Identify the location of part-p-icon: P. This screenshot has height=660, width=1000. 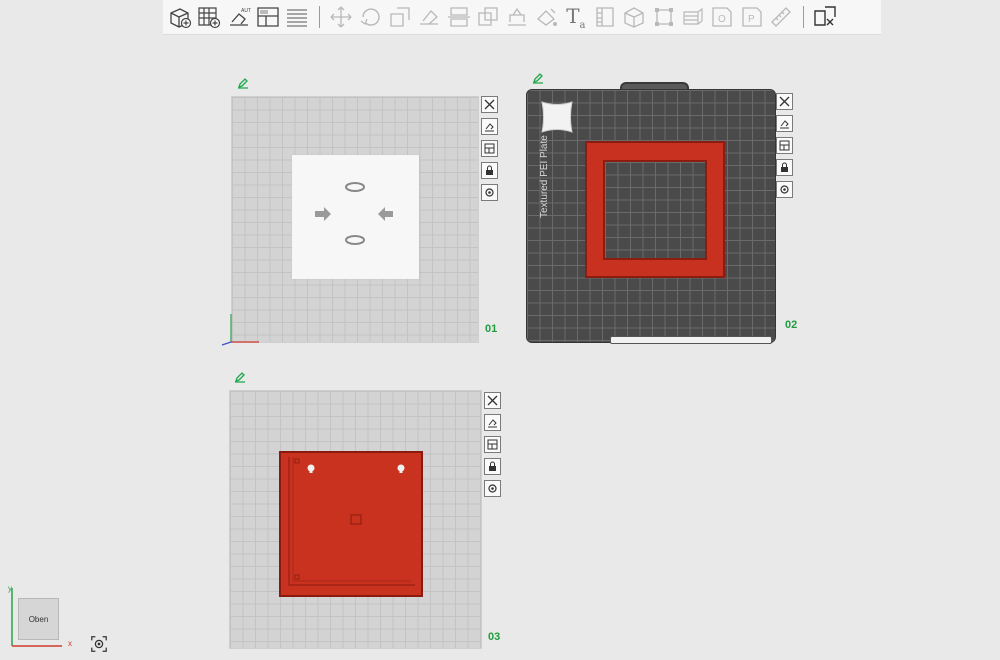
(751, 17).